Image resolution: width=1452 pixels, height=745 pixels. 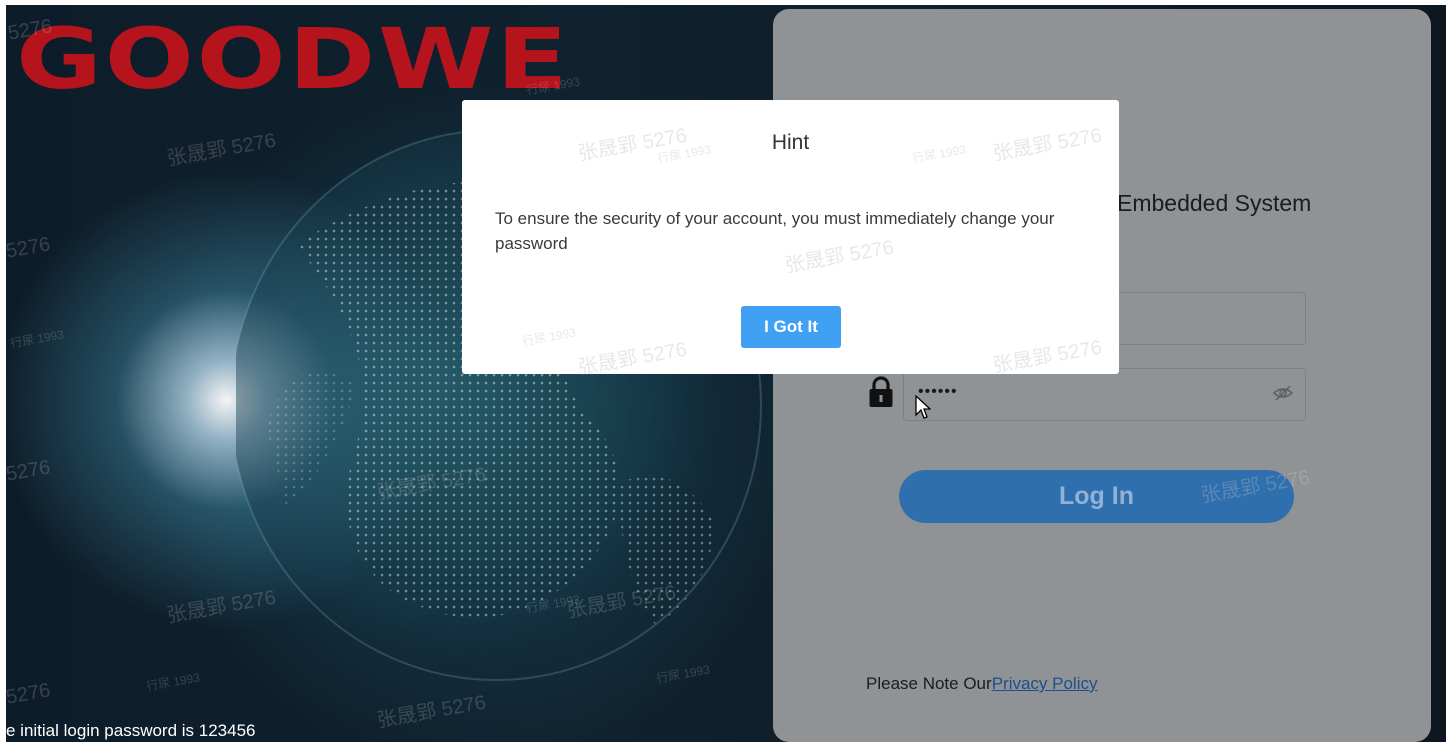 I want to click on privacy-policy-link: Privacy Policy, so click(x=1045, y=683).